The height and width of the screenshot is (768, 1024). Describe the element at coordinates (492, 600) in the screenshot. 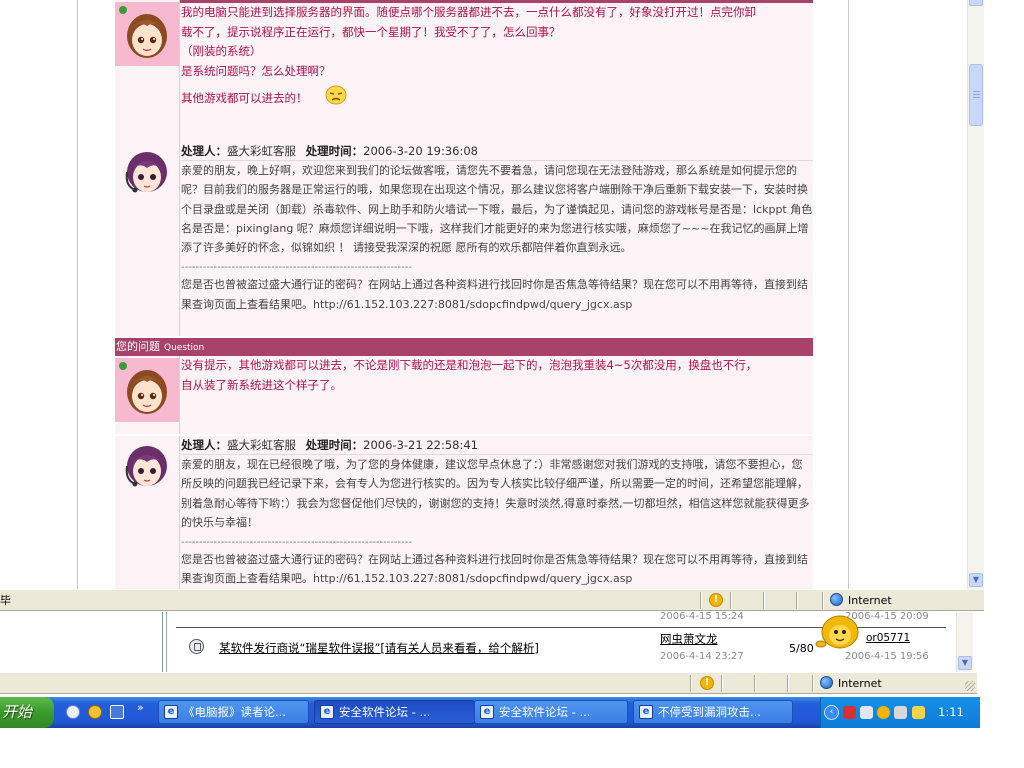

I see `status-bar: 毕 ! Internet` at that location.